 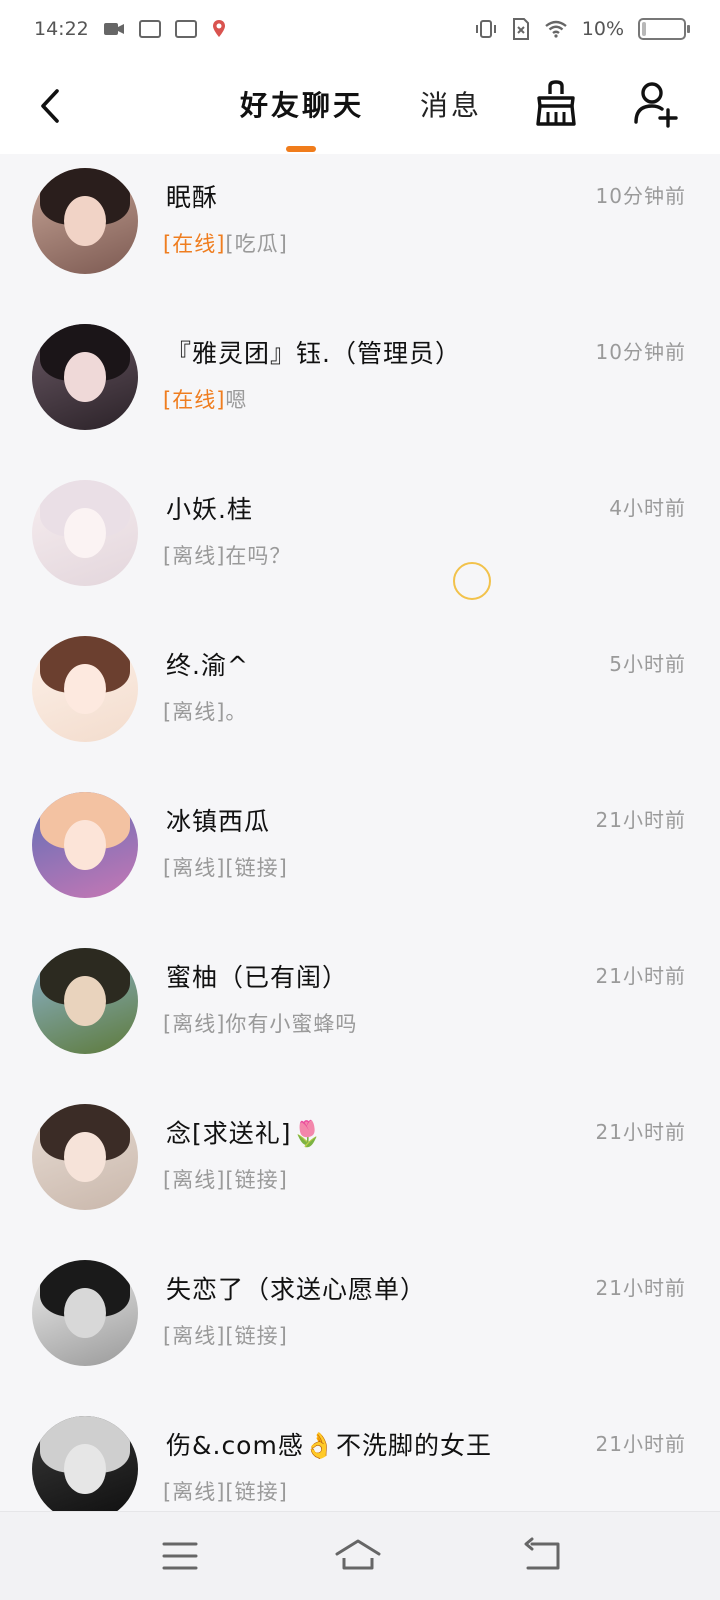 I want to click on last-message: 你有小蜜蜂吗, so click(x=291, y=1024).